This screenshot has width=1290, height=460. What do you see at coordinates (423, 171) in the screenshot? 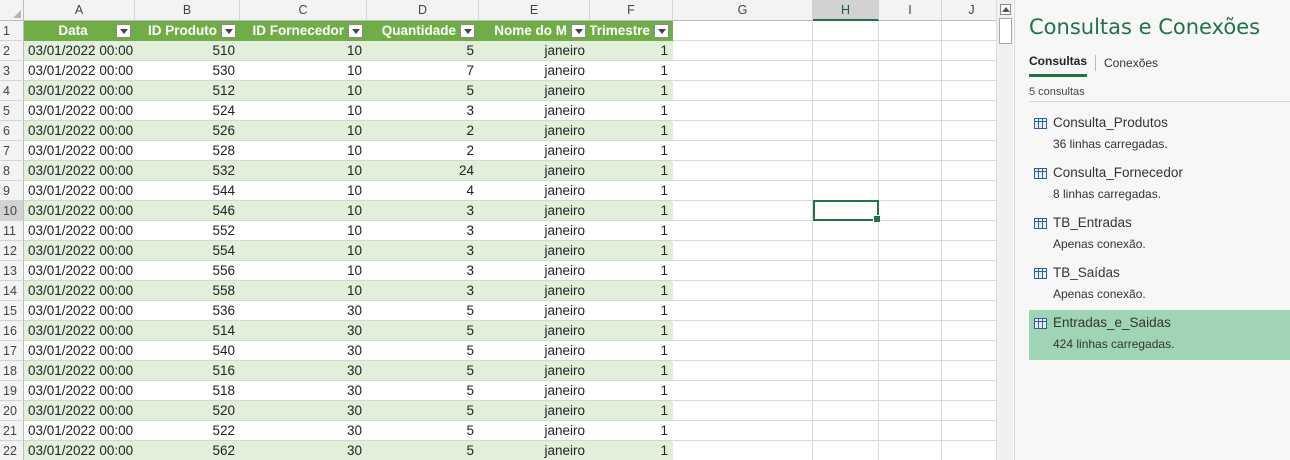
I see `cell-quantidade: 24` at bounding box center [423, 171].